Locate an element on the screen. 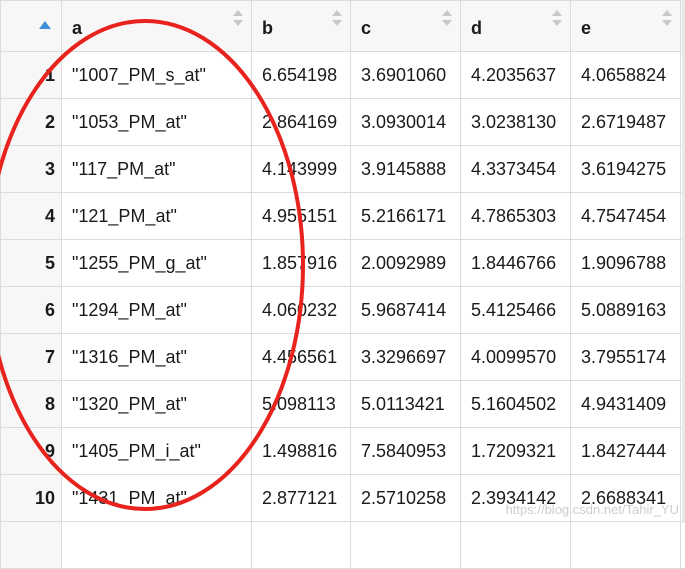 The image size is (685, 569). cell-b: 4.143999 is located at coordinates (301, 169).